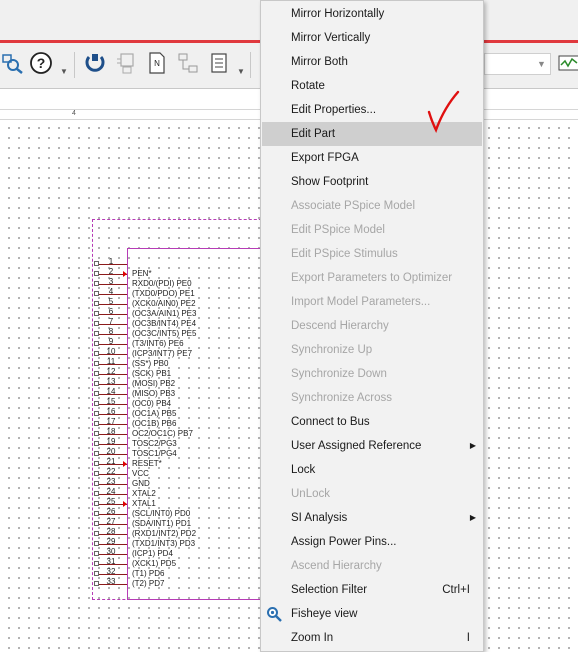 The width and height of the screenshot is (578, 652). Describe the element at coordinates (372, 62) in the screenshot. I see `menu-item-mirror-both: Mirror Both` at that location.